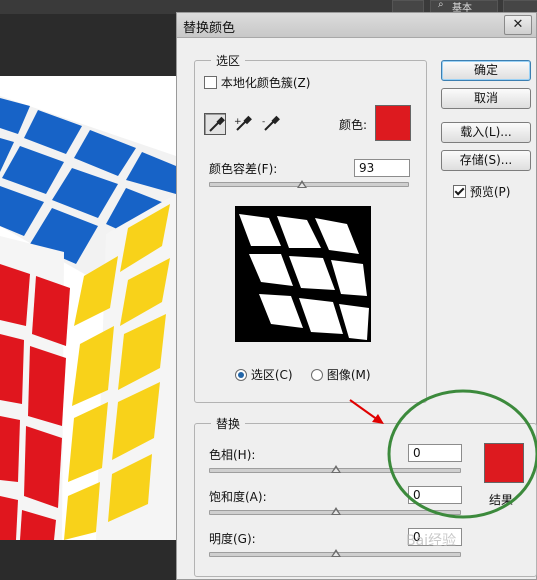 Image resolution: width=537 pixels, height=580 pixels. Describe the element at coordinates (88, 560) in the screenshot. I see `canvas-margin` at that location.